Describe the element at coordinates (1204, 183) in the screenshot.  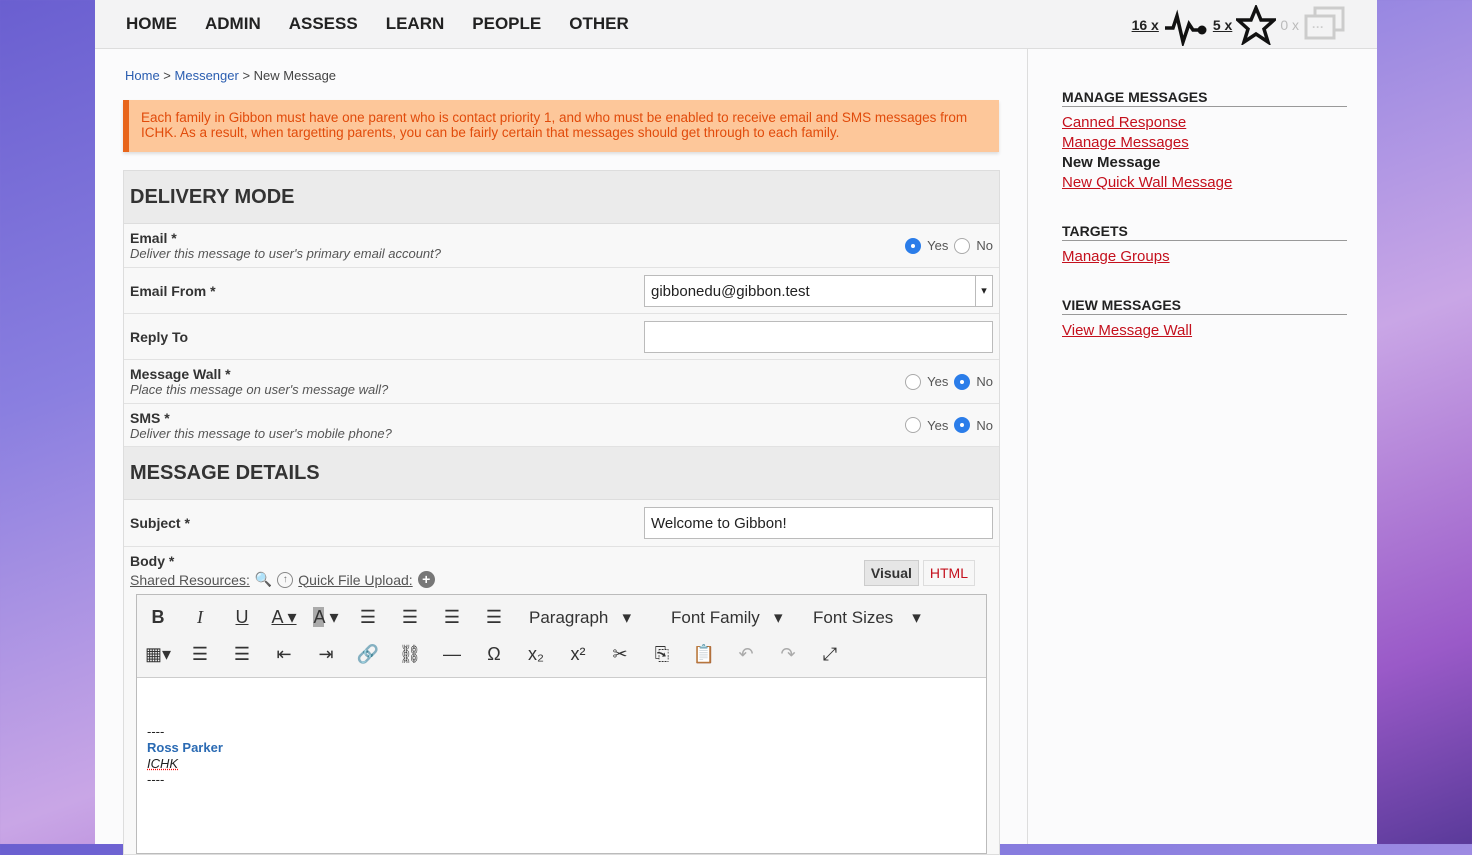
I see `sidebar-item-new-quick-wall-message: New Quick Wall Message` at that location.